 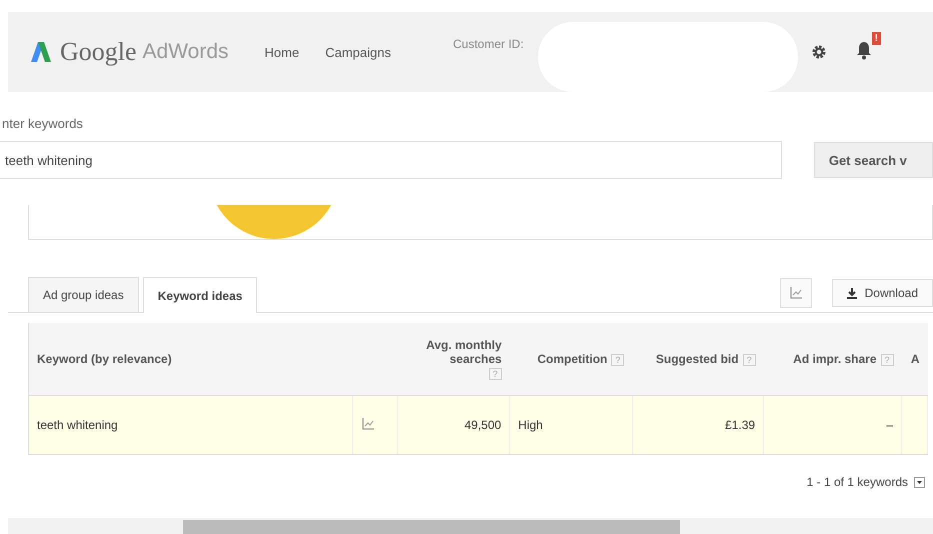 What do you see at coordinates (391, 160) in the screenshot?
I see `keyword-input-field: teeth whitening` at bounding box center [391, 160].